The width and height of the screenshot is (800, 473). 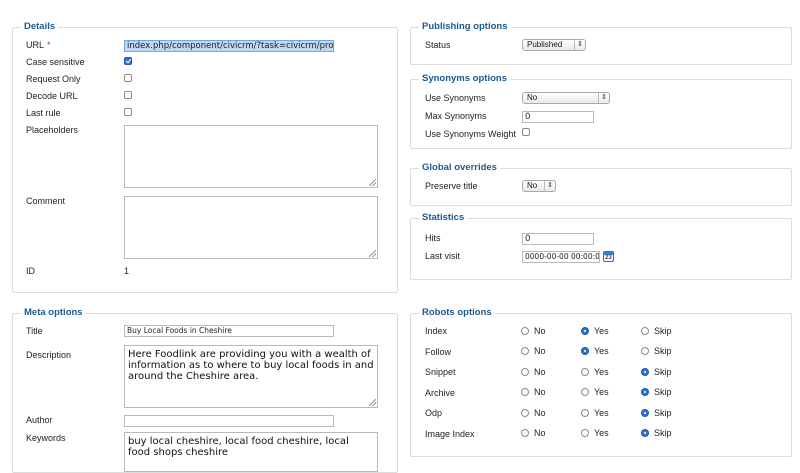 I want to click on meta-author-label: Author, so click(x=39, y=420).